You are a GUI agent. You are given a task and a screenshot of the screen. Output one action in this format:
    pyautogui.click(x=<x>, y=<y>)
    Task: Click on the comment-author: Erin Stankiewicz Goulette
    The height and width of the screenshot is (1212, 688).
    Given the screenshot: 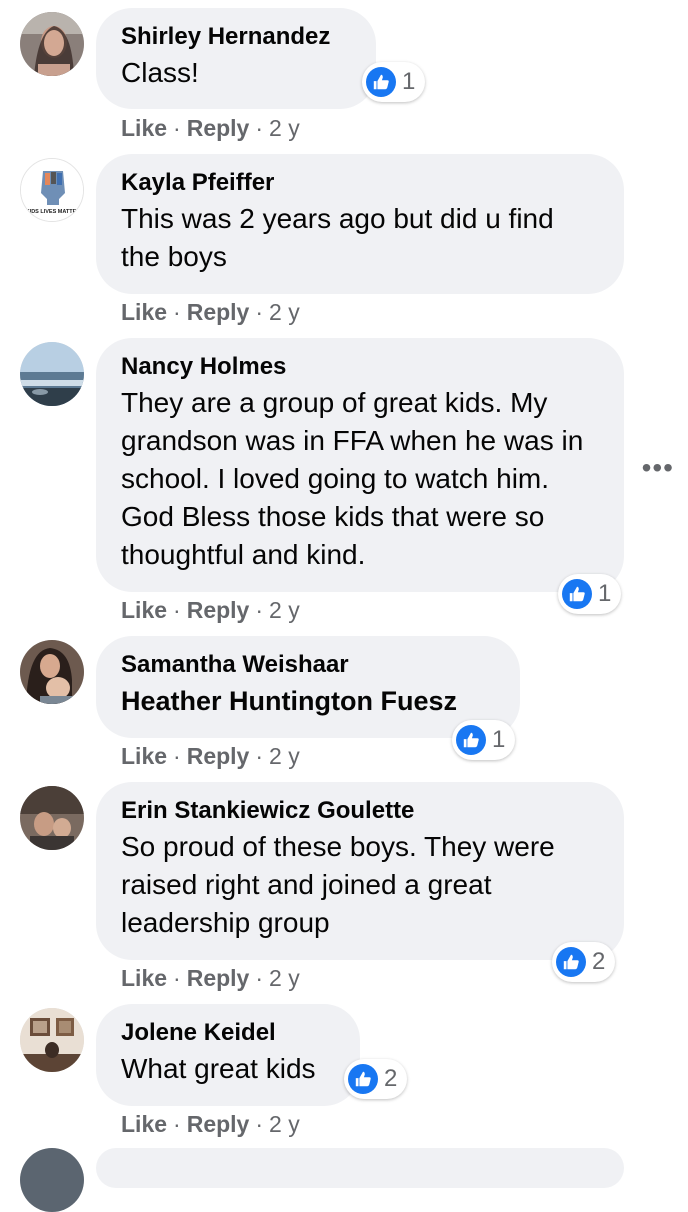 What is the action you would take?
    pyautogui.click(x=359, y=811)
    